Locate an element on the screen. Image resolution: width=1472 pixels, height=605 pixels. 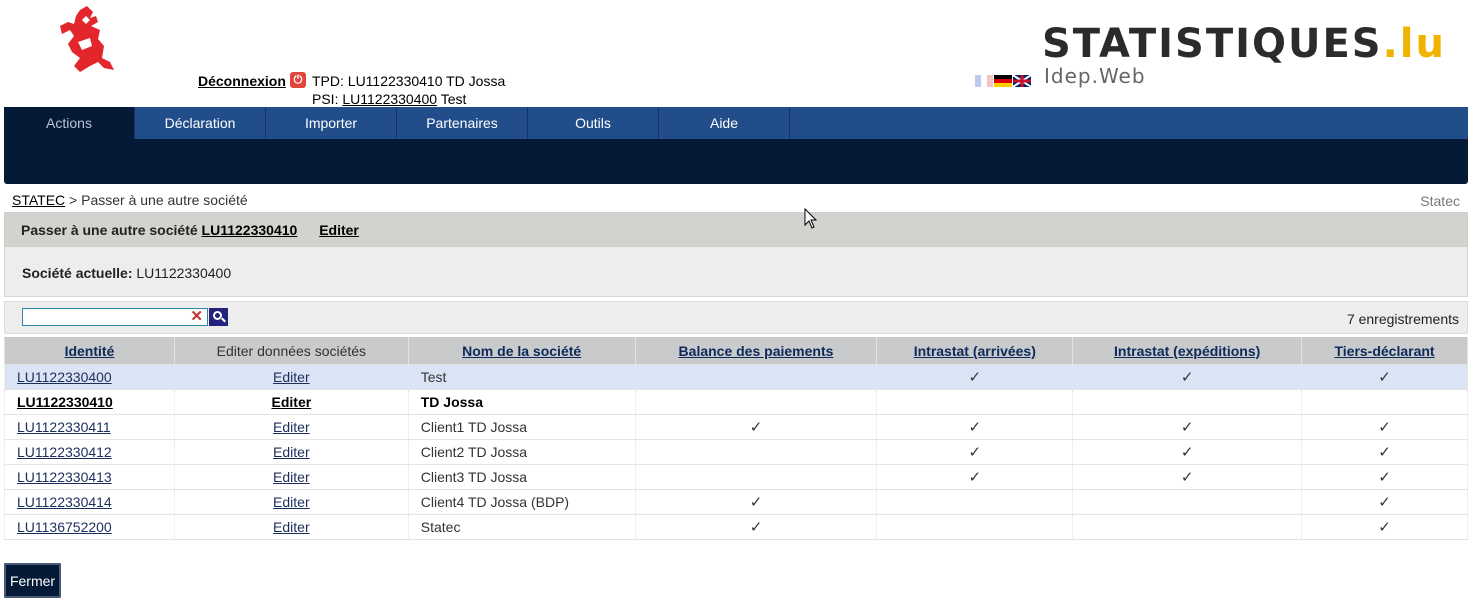
table-row: LU1136752200 Editer Statec ✓ ✓ is located at coordinates (736, 527).